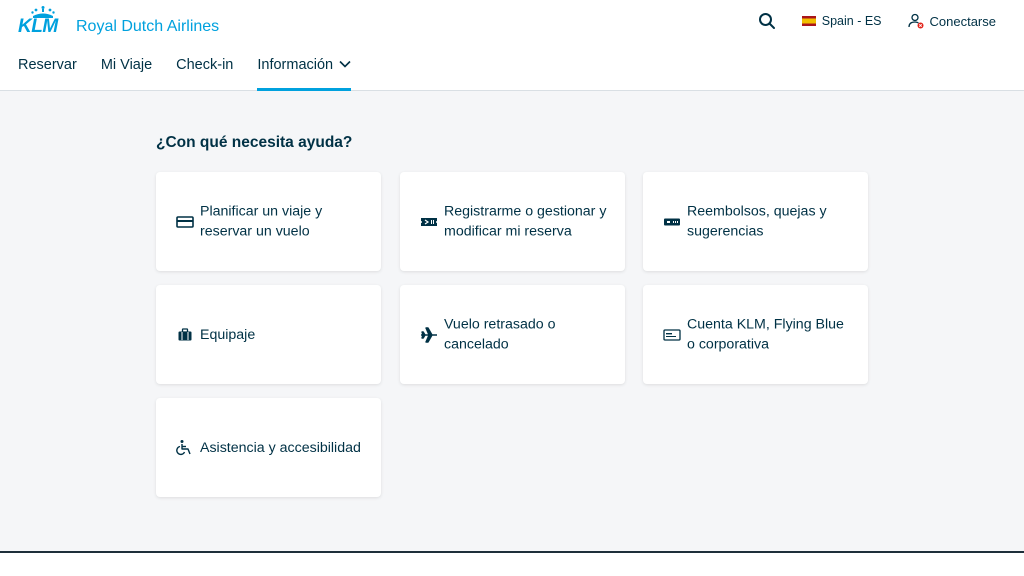 This screenshot has width=1024, height=576. Describe the element at coordinates (185, 222) in the screenshot. I see `credit-card-icon` at that location.